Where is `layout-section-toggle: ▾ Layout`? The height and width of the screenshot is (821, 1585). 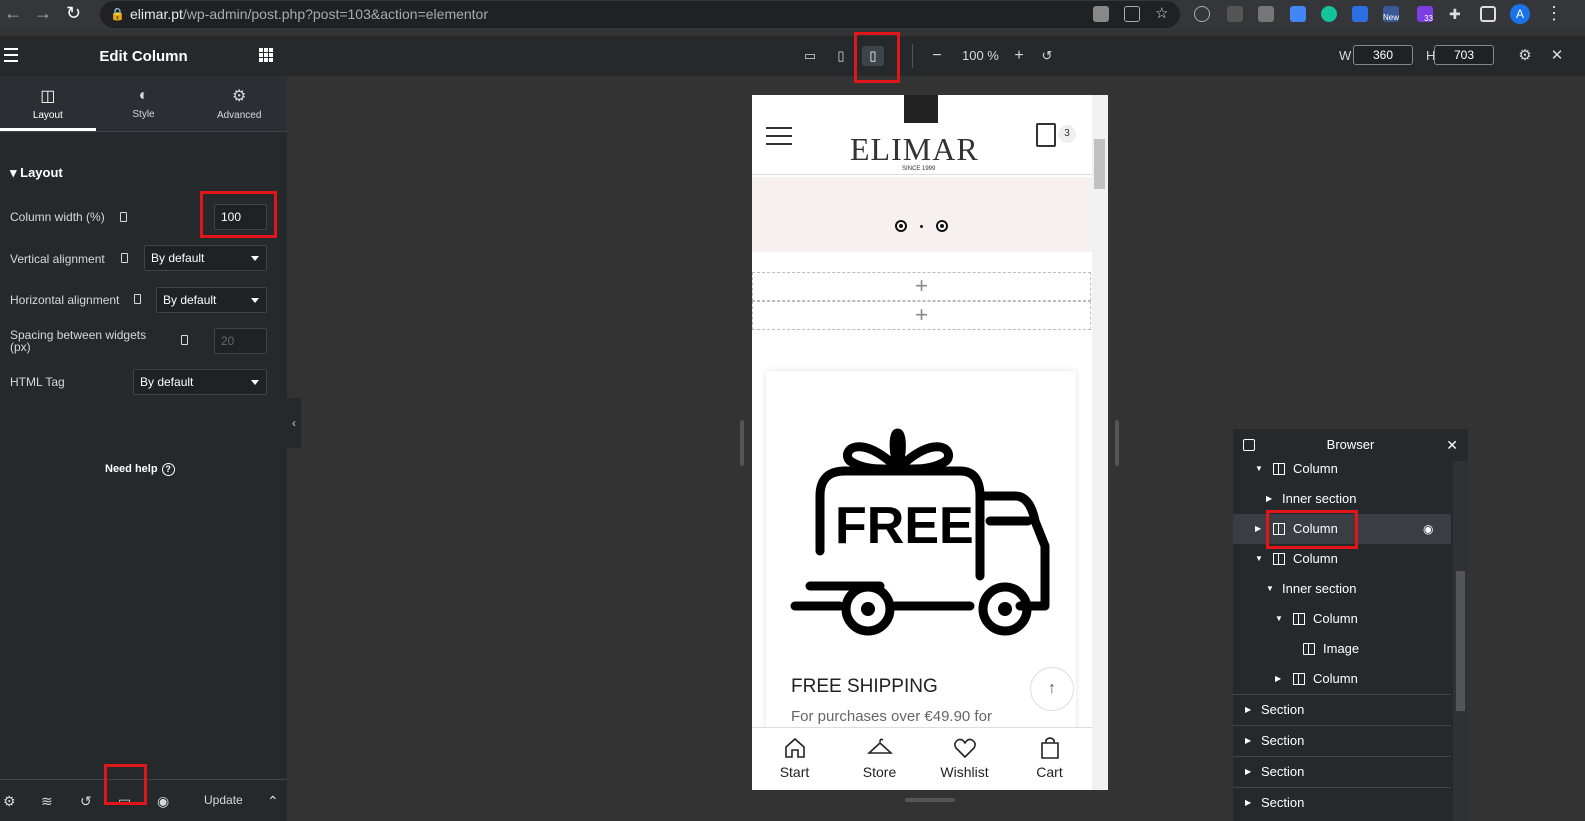 layout-section-toggle: ▾ Layout is located at coordinates (36, 173).